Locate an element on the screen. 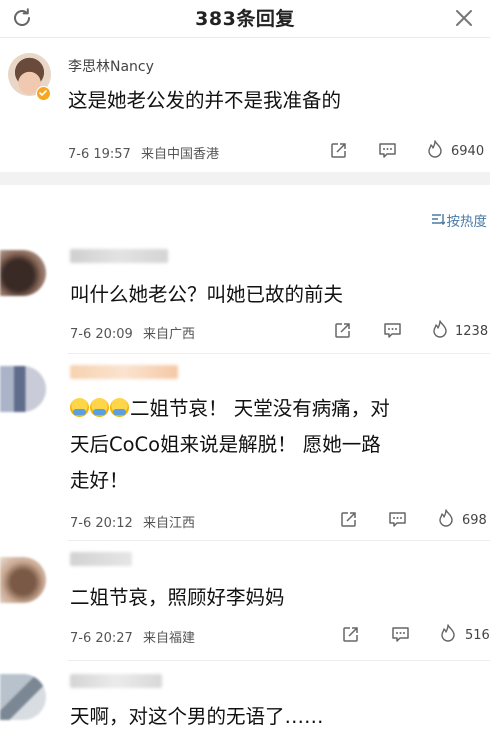 The height and width of the screenshot is (743, 490). sort-label: 按热度 is located at coordinates (467, 222).